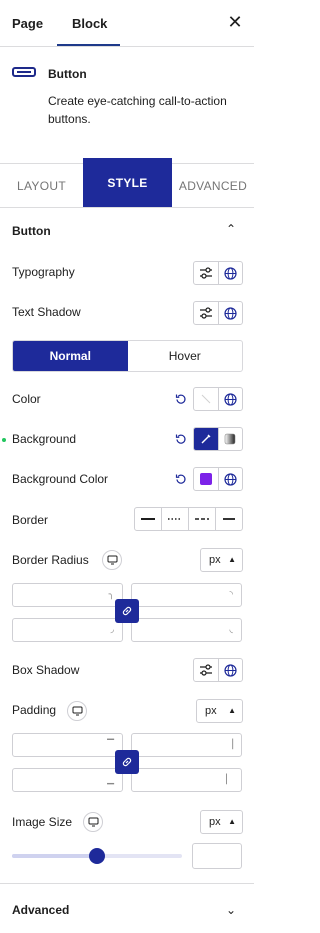  I want to click on color-controls, so click(218, 399).